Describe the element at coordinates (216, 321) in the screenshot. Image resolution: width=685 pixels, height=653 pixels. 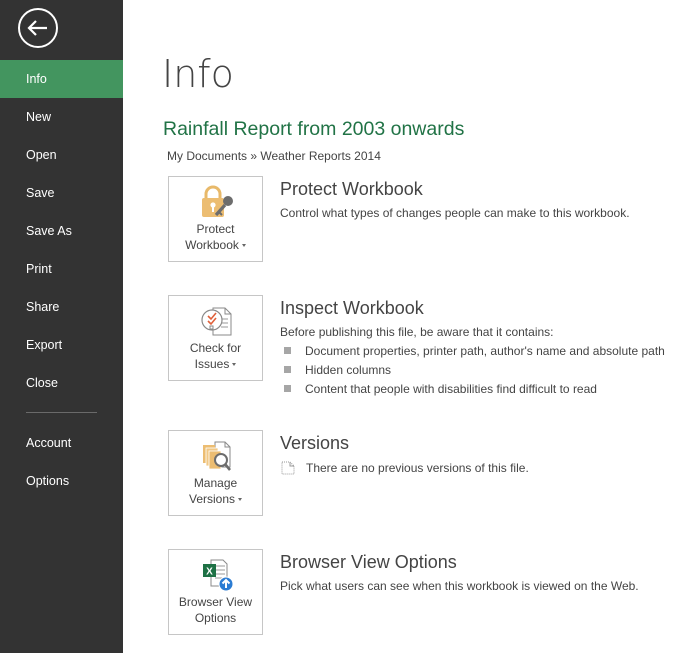
I see `check-document-icon` at that location.